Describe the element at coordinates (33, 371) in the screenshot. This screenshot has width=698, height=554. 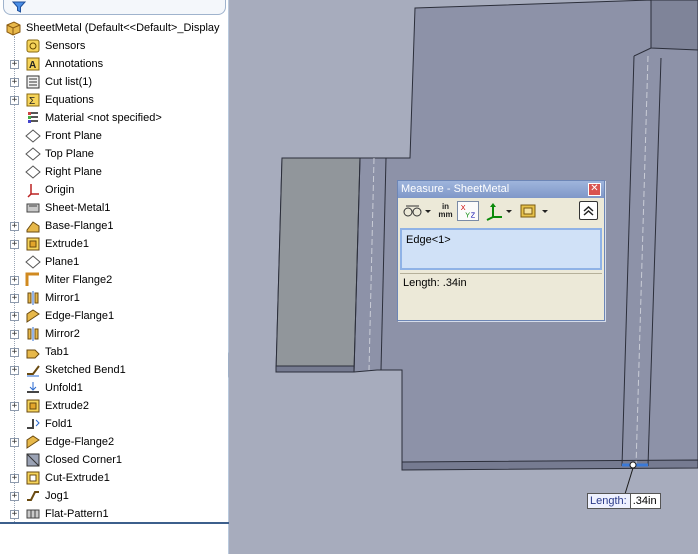
I see `sketched-bend-icon` at that location.